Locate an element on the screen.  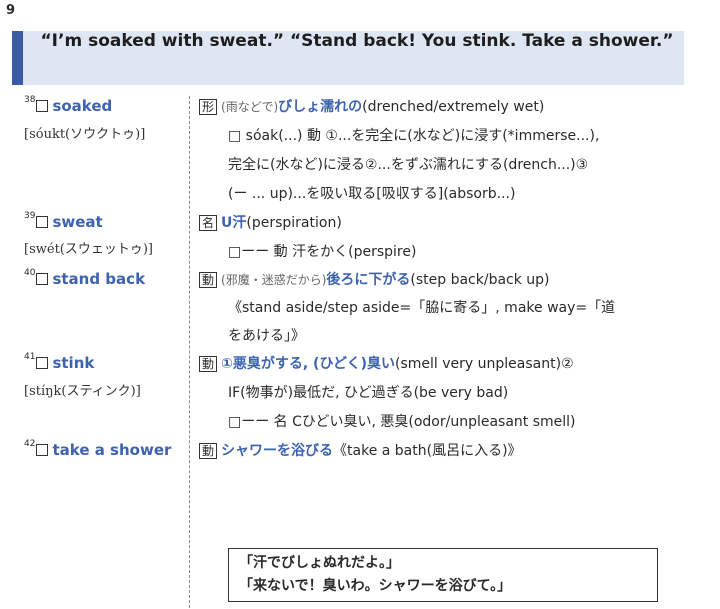
entry-stand-back: 40 stand back is located at coordinates (85, 278).